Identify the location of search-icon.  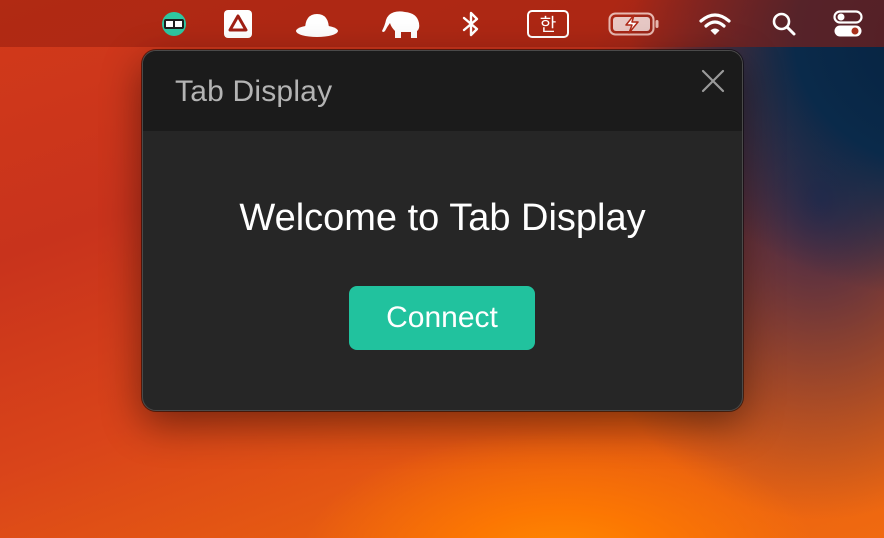
(784, 24).